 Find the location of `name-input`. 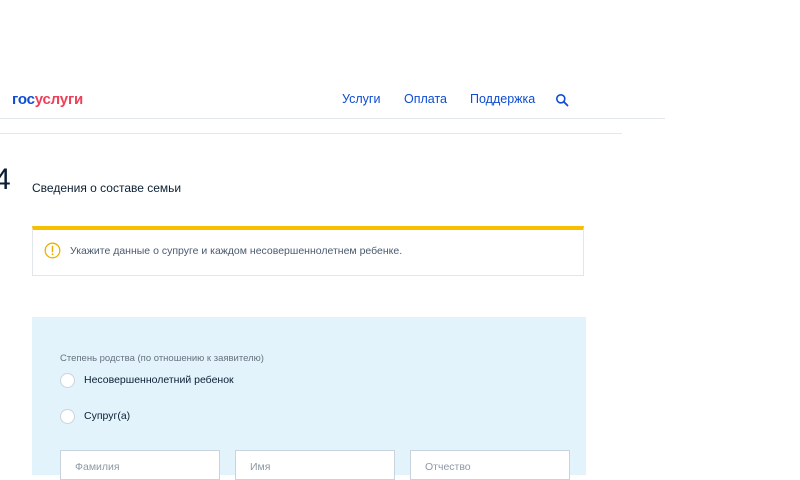

name-input is located at coordinates (320, 467).